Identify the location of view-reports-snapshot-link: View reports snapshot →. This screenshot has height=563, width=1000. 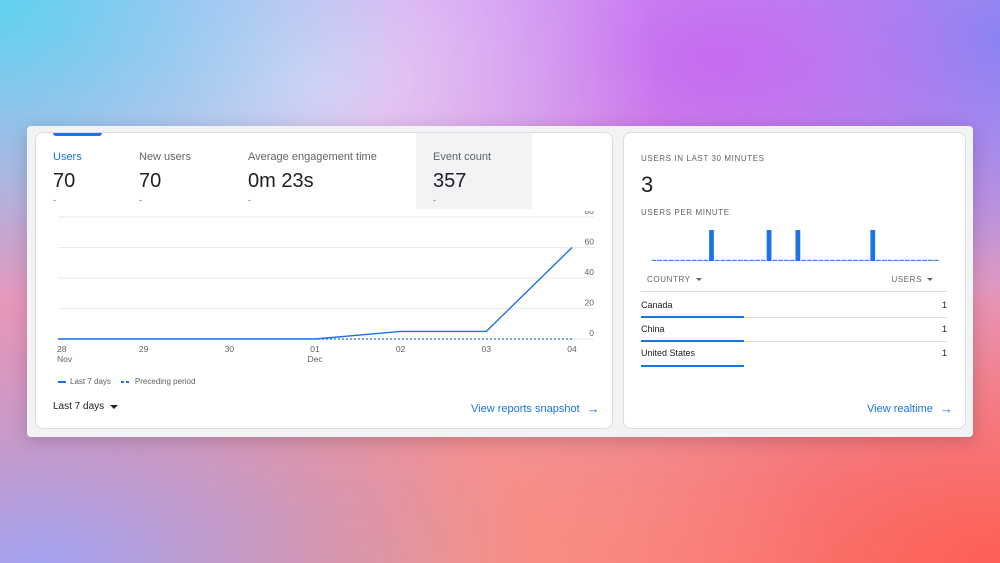
(535, 408).